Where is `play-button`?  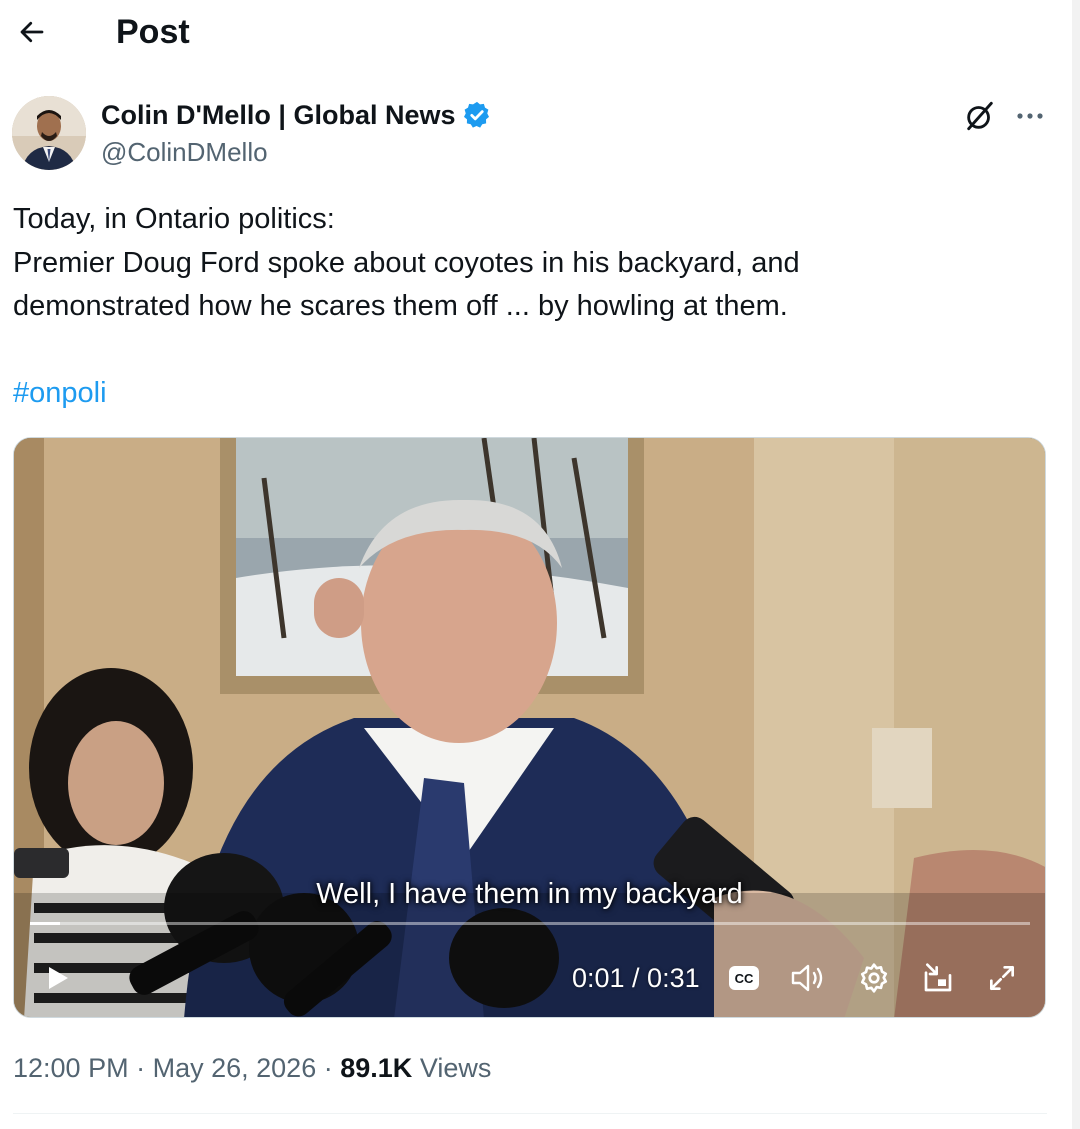 play-button is located at coordinates (58, 978).